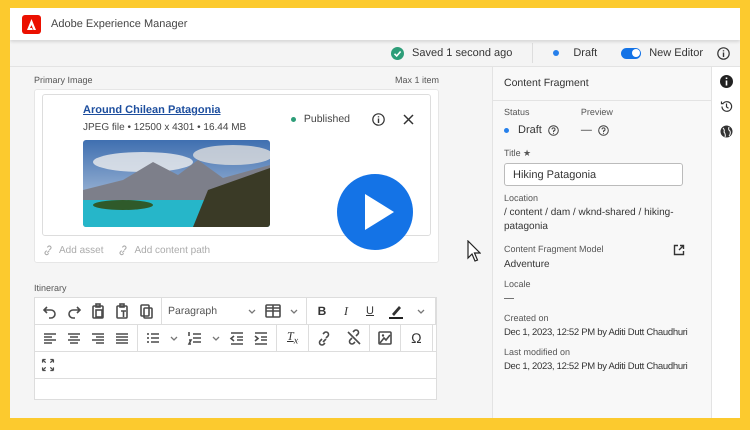 The height and width of the screenshot is (430, 750). What do you see at coordinates (346, 311) in the screenshot?
I see `italic-button: I` at bounding box center [346, 311].